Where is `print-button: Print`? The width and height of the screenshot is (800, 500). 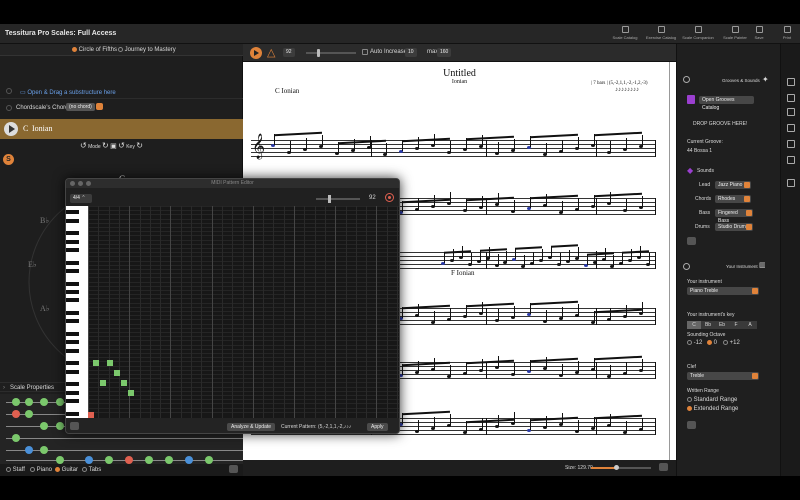 print-button: Print is located at coordinates (787, 34).